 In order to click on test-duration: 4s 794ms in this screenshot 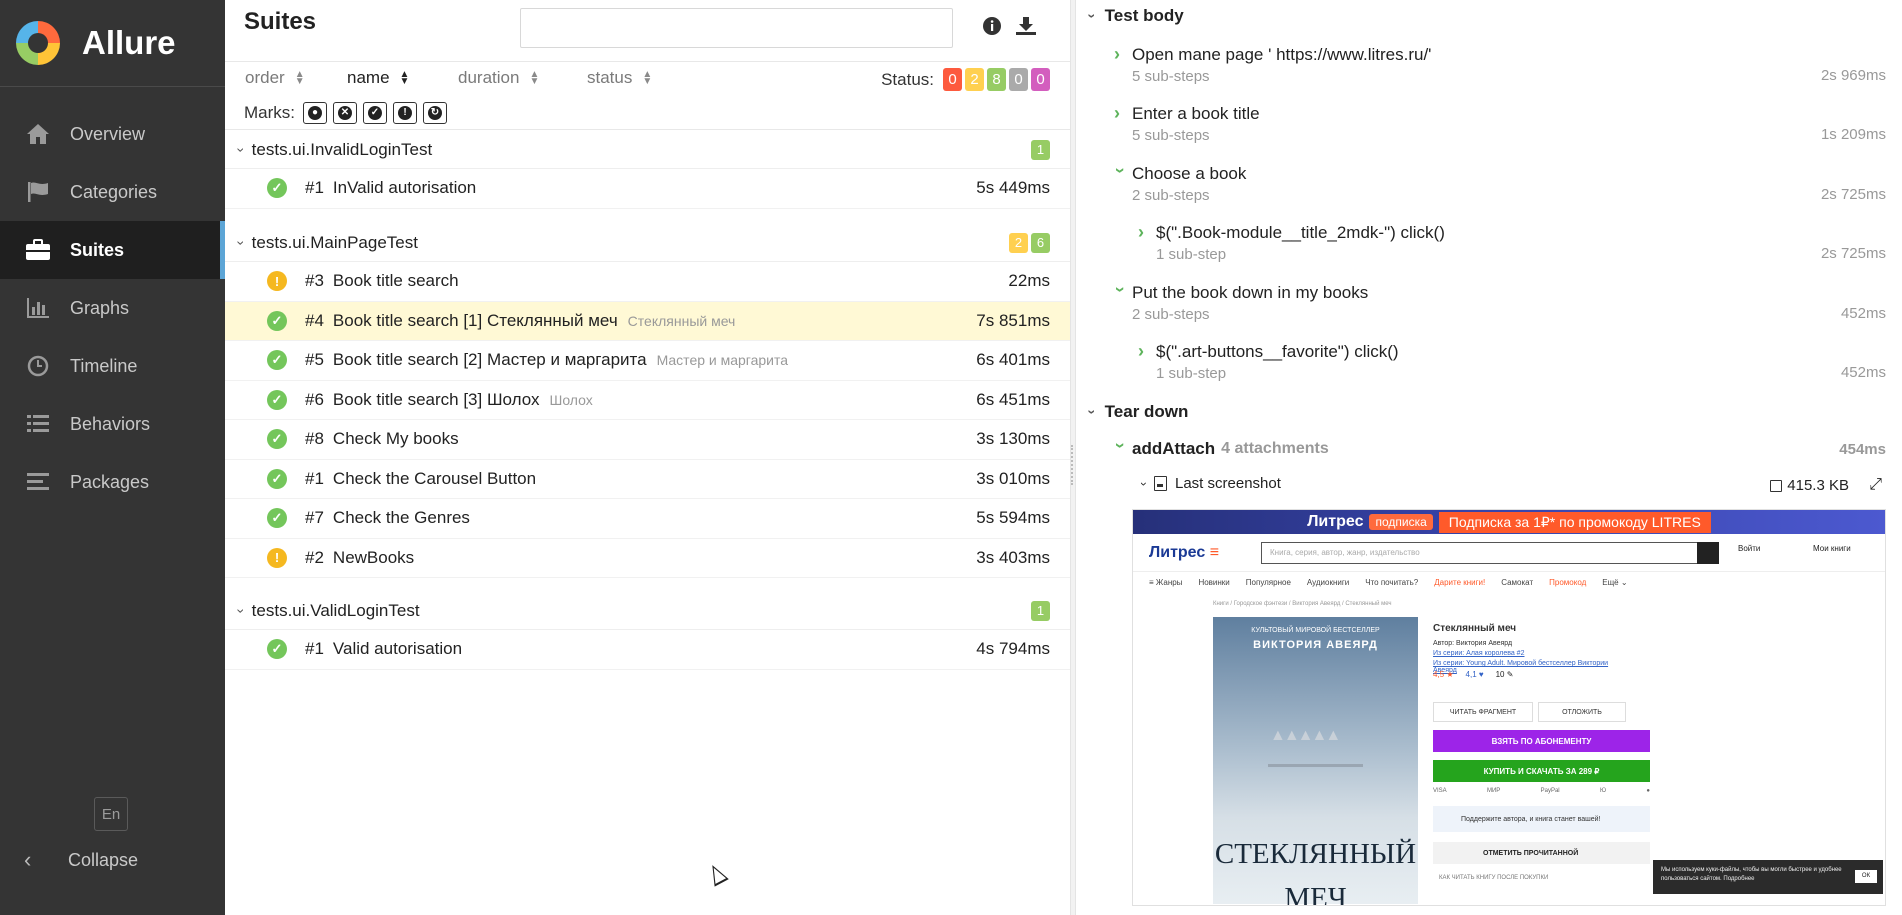, I will do `click(1013, 649)`.